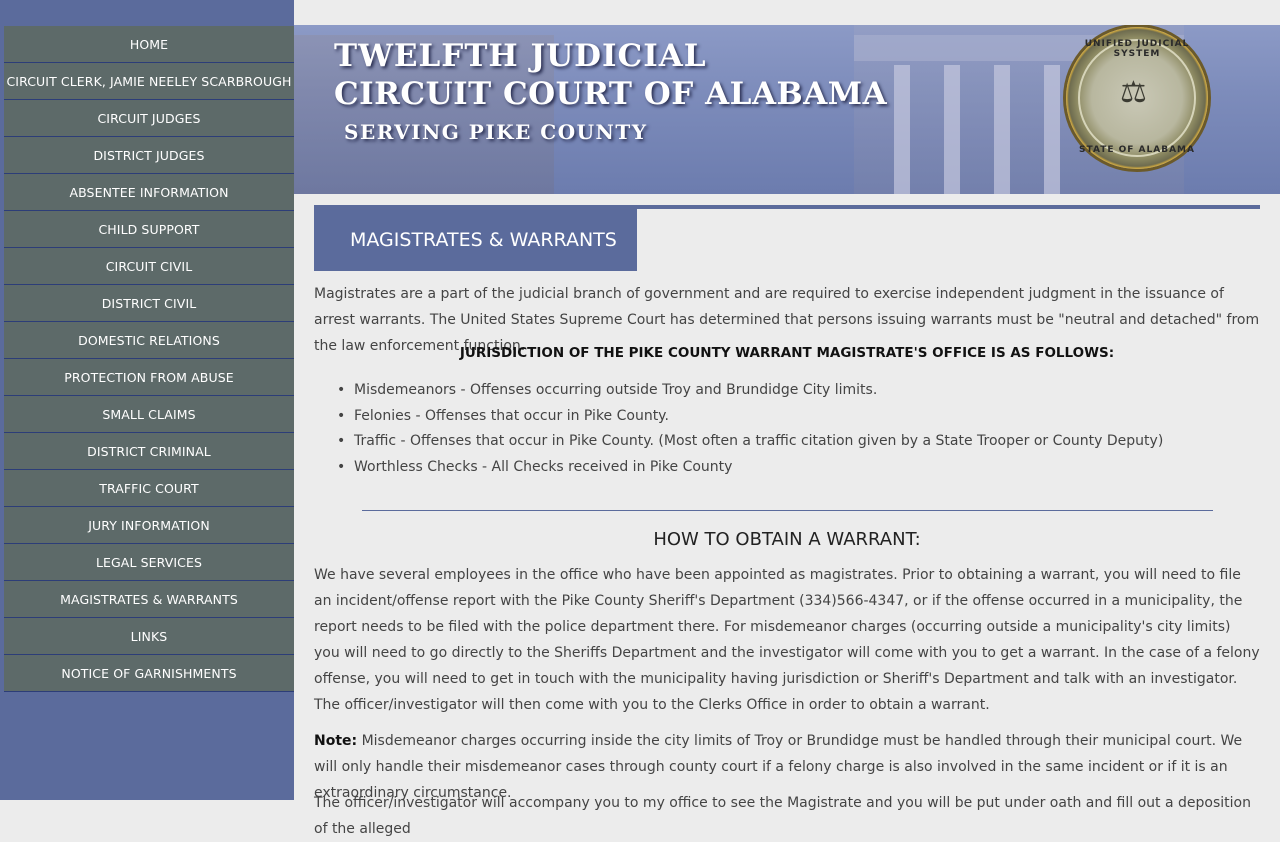  I want to click on section-divider, so click(787, 510).